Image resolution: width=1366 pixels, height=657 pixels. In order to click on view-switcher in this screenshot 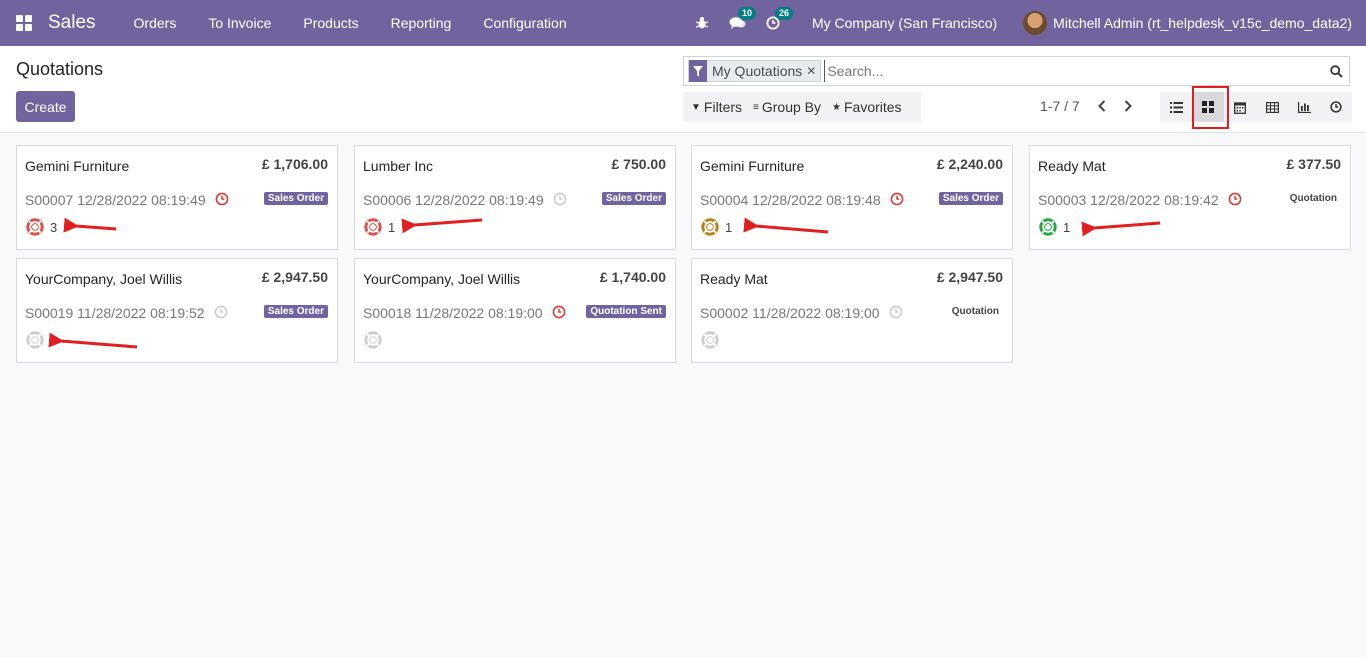, I will do `click(1256, 107)`.